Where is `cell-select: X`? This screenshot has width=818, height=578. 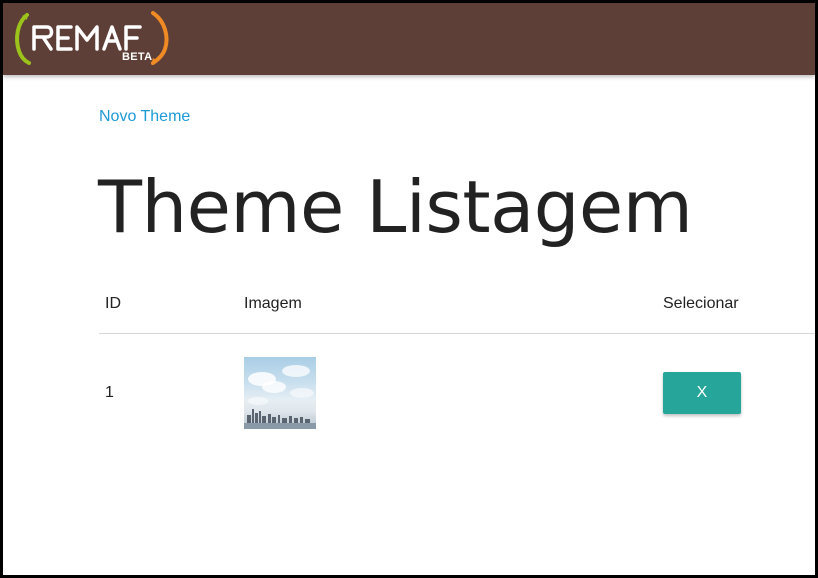
cell-select: X is located at coordinates (739, 393).